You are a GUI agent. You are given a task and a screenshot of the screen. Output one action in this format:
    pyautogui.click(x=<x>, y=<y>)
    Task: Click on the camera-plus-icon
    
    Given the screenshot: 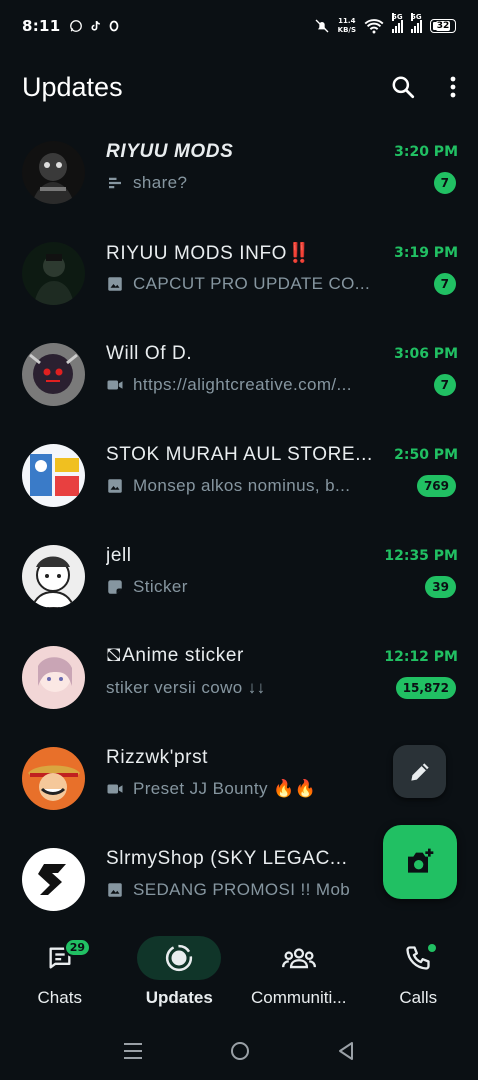 What is the action you would take?
    pyautogui.click(x=421, y=860)
    